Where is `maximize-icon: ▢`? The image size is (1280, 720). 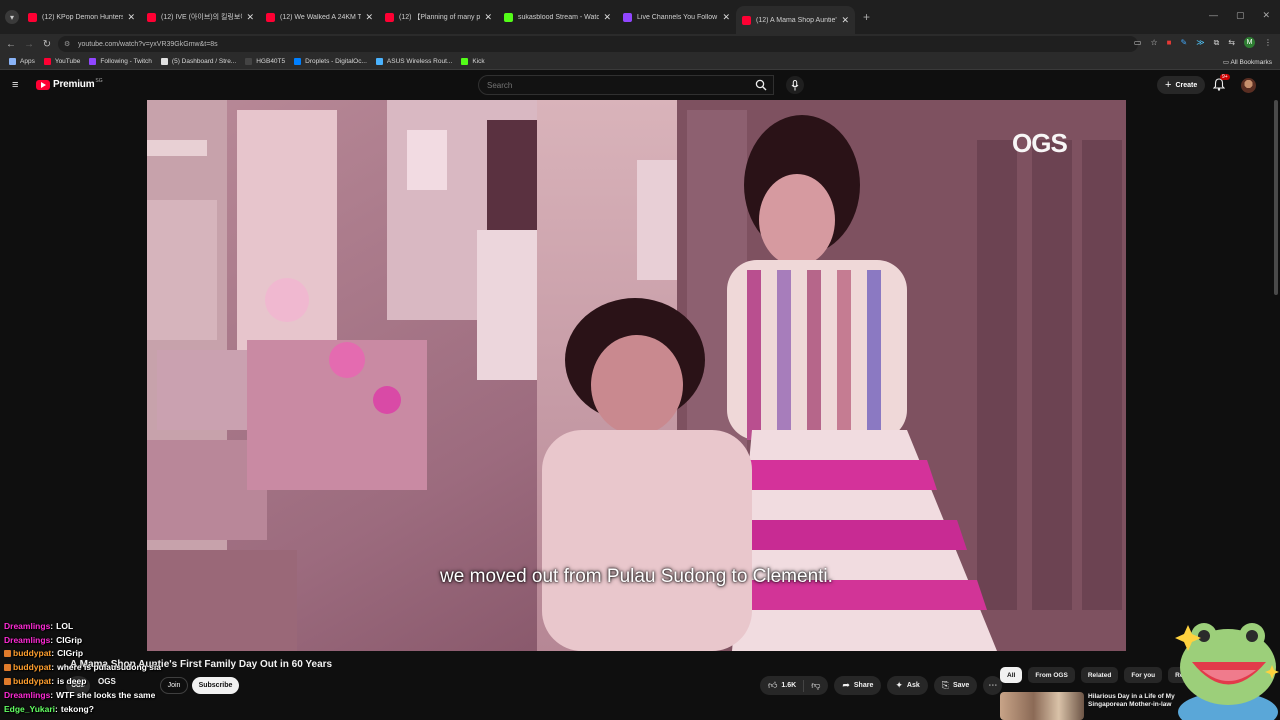 maximize-icon: ▢ is located at coordinates (1240, 15).